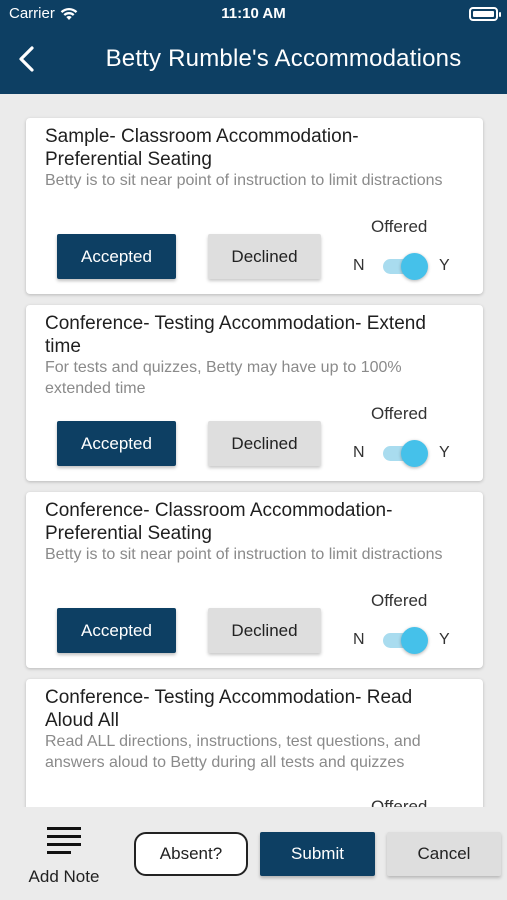 Image resolution: width=507 pixels, height=900 pixels. I want to click on submit-button: Submit, so click(317, 854).